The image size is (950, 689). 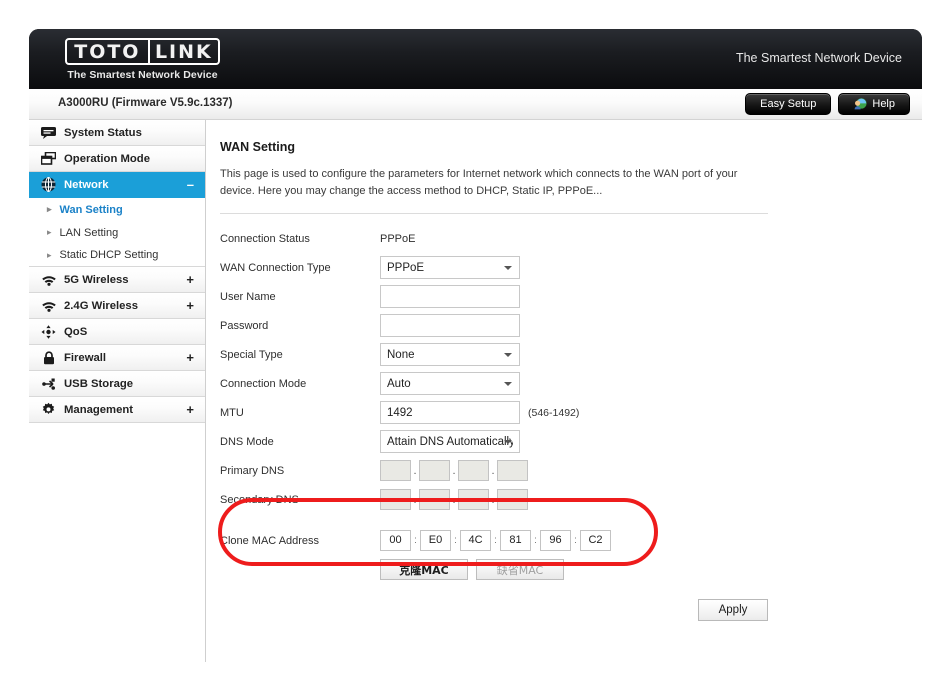 I want to click on sidebar-label: 5G Wireless, so click(x=96, y=279).